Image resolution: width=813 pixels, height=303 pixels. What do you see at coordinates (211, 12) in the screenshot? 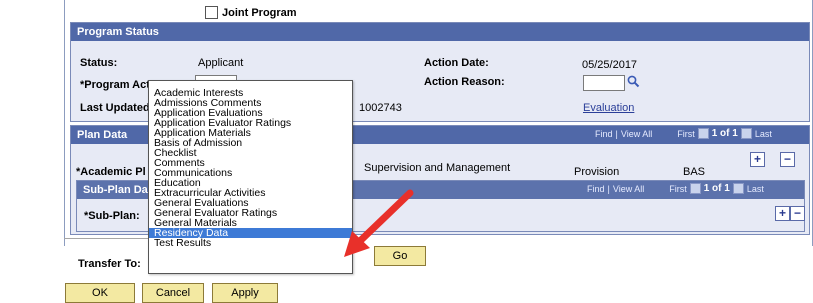
I see `joint-program-checkbox` at bounding box center [211, 12].